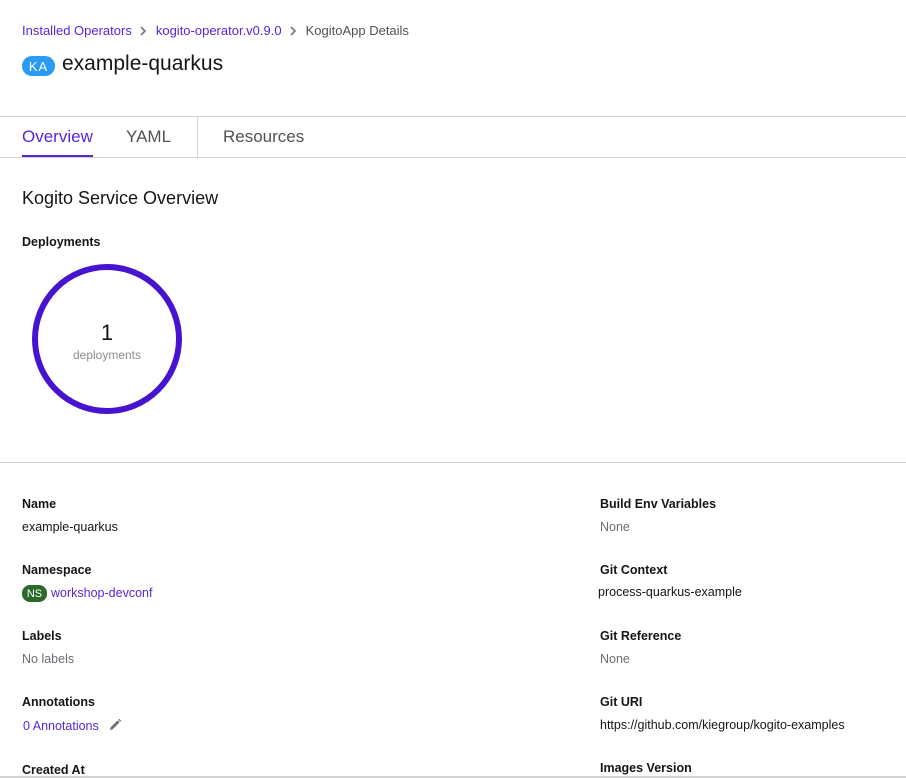  Describe the element at coordinates (120, 198) in the screenshot. I see `section-title: Kogito Service Overview` at that location.